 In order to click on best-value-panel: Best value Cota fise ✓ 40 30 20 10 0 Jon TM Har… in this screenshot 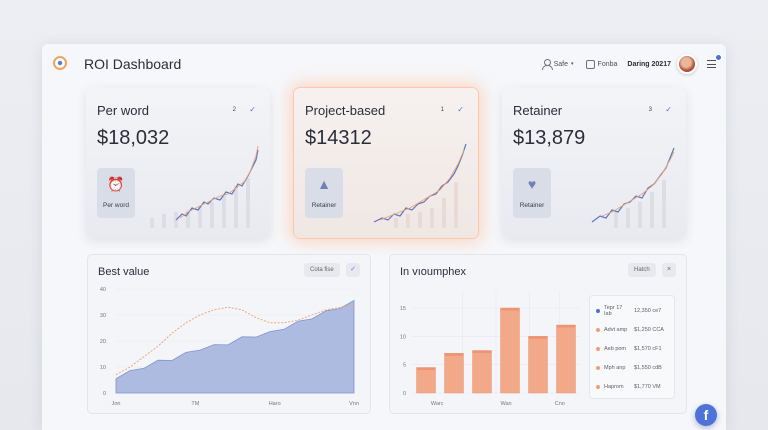, I will do `click(229, 334)`.